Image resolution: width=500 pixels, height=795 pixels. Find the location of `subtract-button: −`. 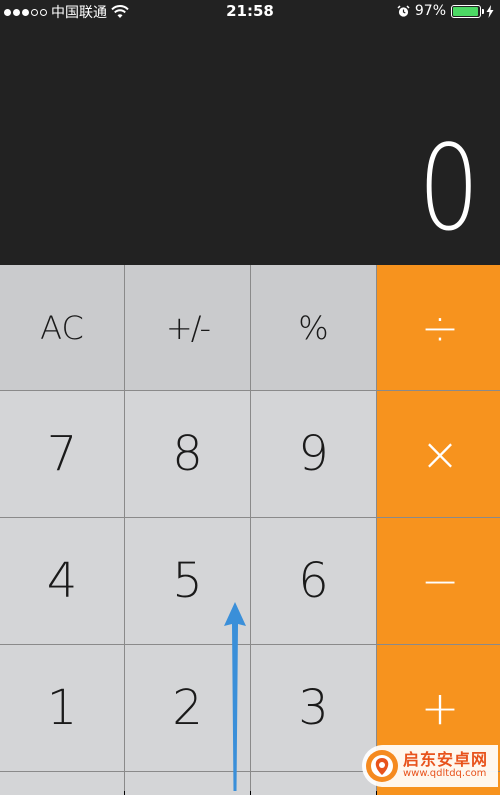

subtract-button: − is located at coordinates (438, 581).